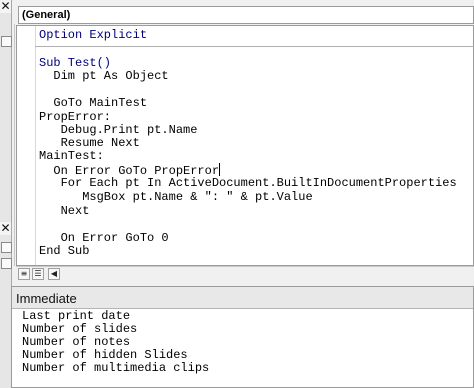  Describe the element at coordinates (24, 274) in the screenshot. I see `procedure-view-icon: ≡` at that location.